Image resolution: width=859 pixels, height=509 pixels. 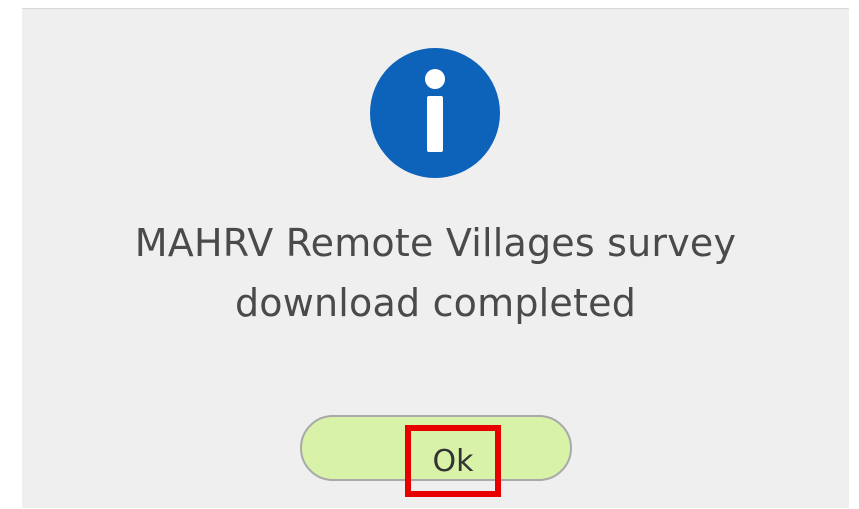 I want to click on message-line-1: MAHRV Remote Villages survey, so click(x=435, y=243).